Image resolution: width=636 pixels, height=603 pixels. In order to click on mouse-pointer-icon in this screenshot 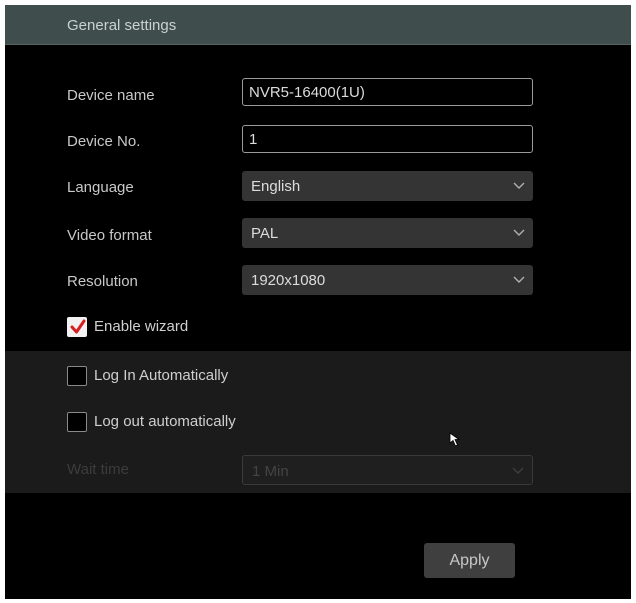, I will do `click(455, 439)`.